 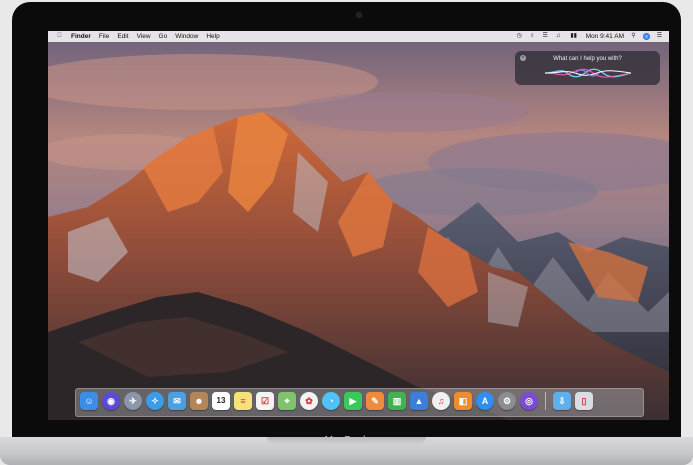 What do you see at coordinates (529, 401) in the screenshot?
I see `dock-itunes-u-icon: ◎` at bounding box center [529, 401].